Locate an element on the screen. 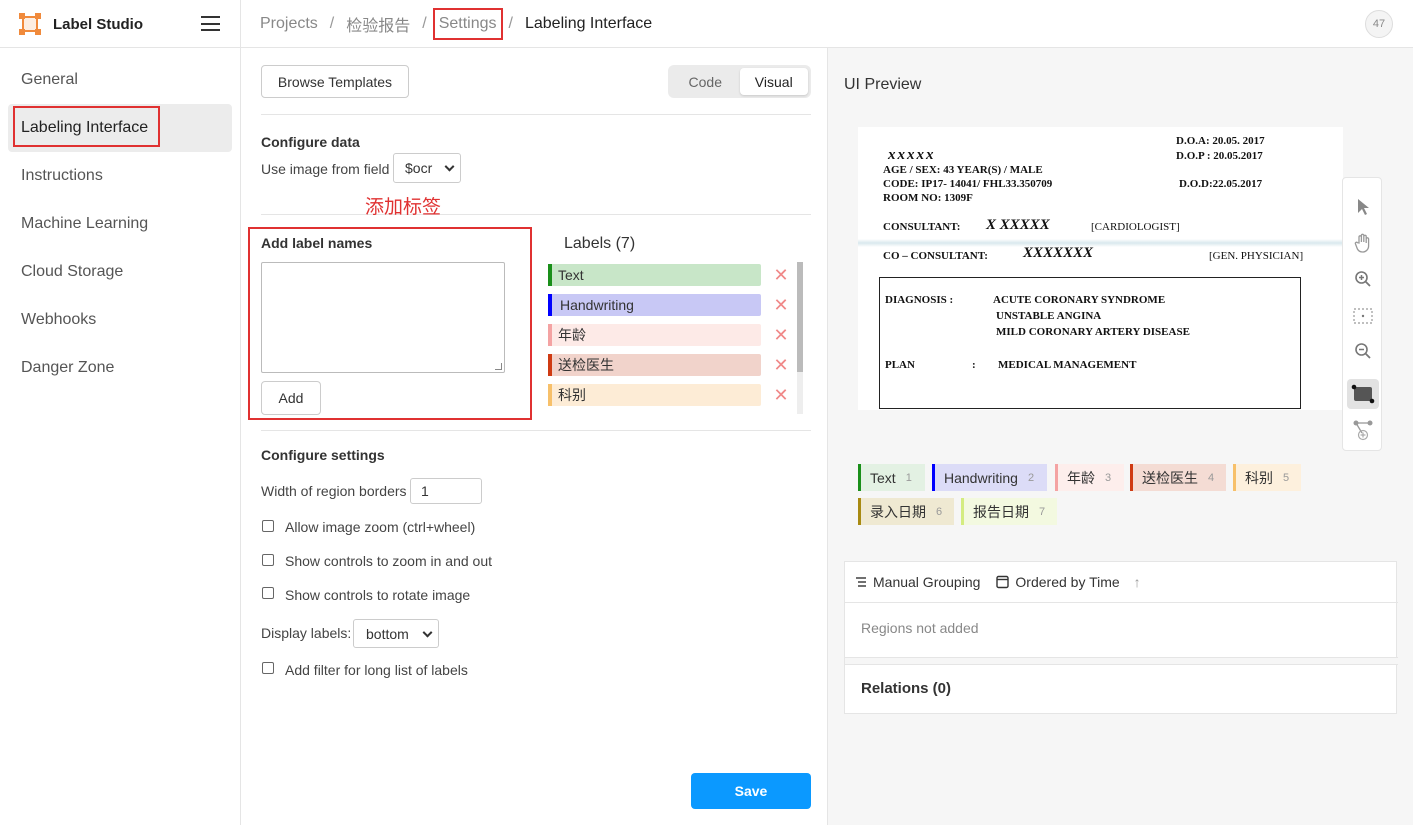  sidebar-item-labeling-interface: Labeling Interface is located at coordinates (120, 128).